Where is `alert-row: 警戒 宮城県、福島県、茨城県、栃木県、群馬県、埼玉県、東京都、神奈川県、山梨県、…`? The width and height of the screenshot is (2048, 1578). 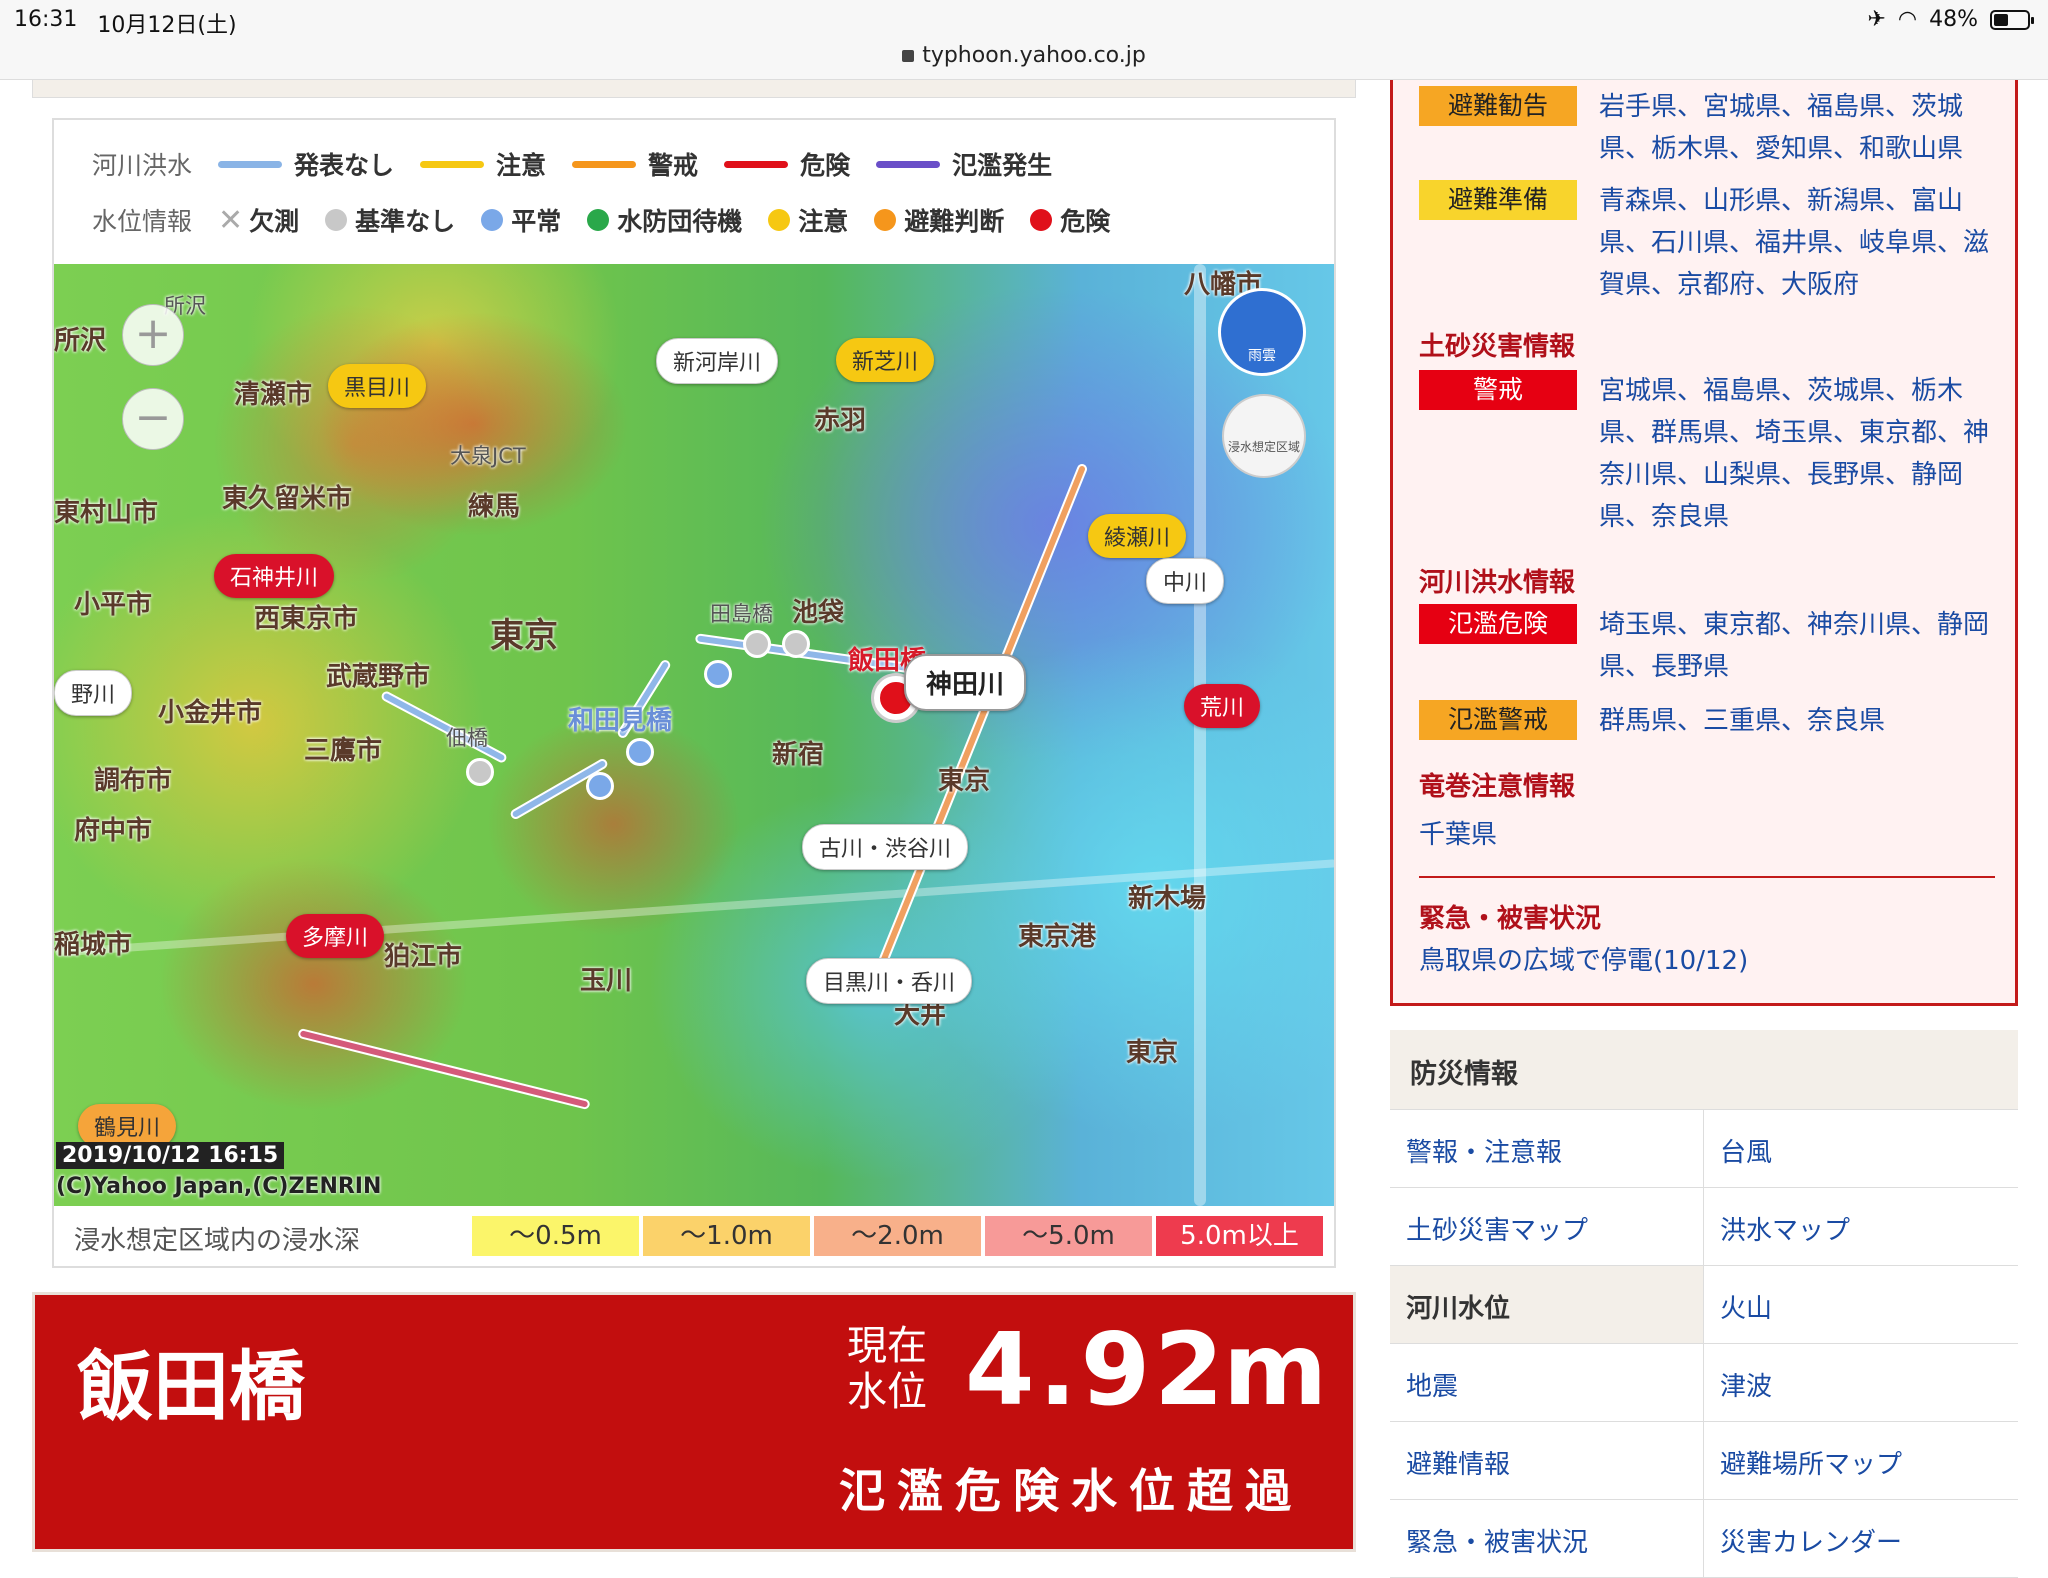
alert-row: 警戒 宮城県、福島県、茨城県、栃木県、群馬県、埼玉県、東京都、神奈川県、山梨県、… is located at coordinates (1709, 454).